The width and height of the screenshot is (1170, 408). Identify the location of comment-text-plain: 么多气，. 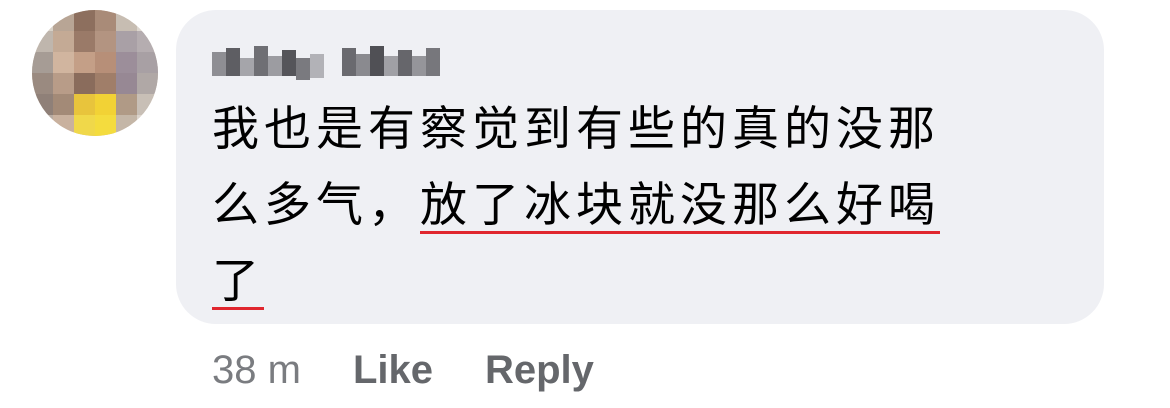
(316, 205).